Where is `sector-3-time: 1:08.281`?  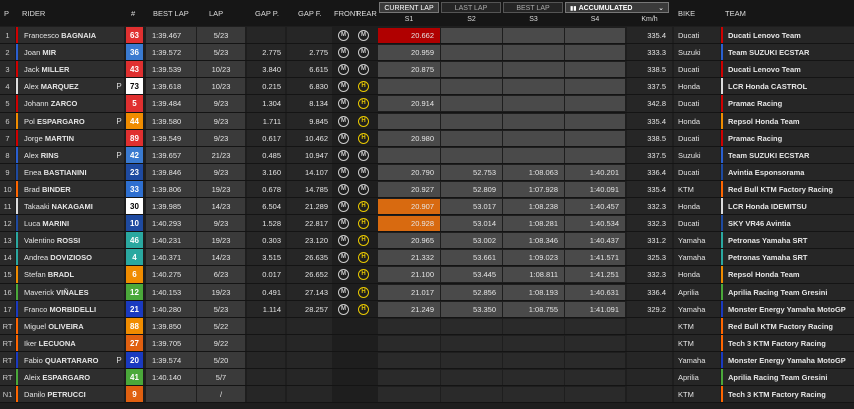 sector-3-time: 1:08.281 is located at coordinates (533, 224).